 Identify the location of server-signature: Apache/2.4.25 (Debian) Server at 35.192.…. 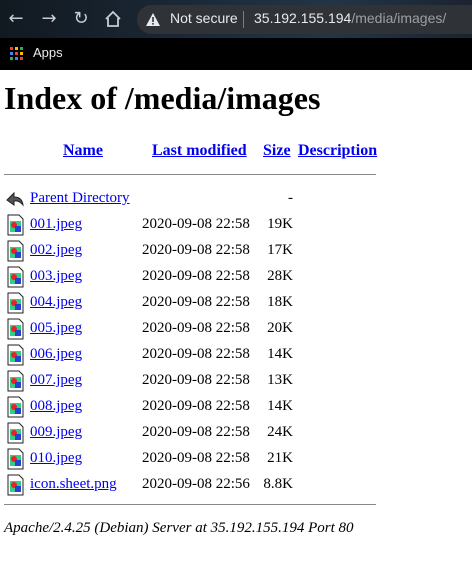
(179, 528).